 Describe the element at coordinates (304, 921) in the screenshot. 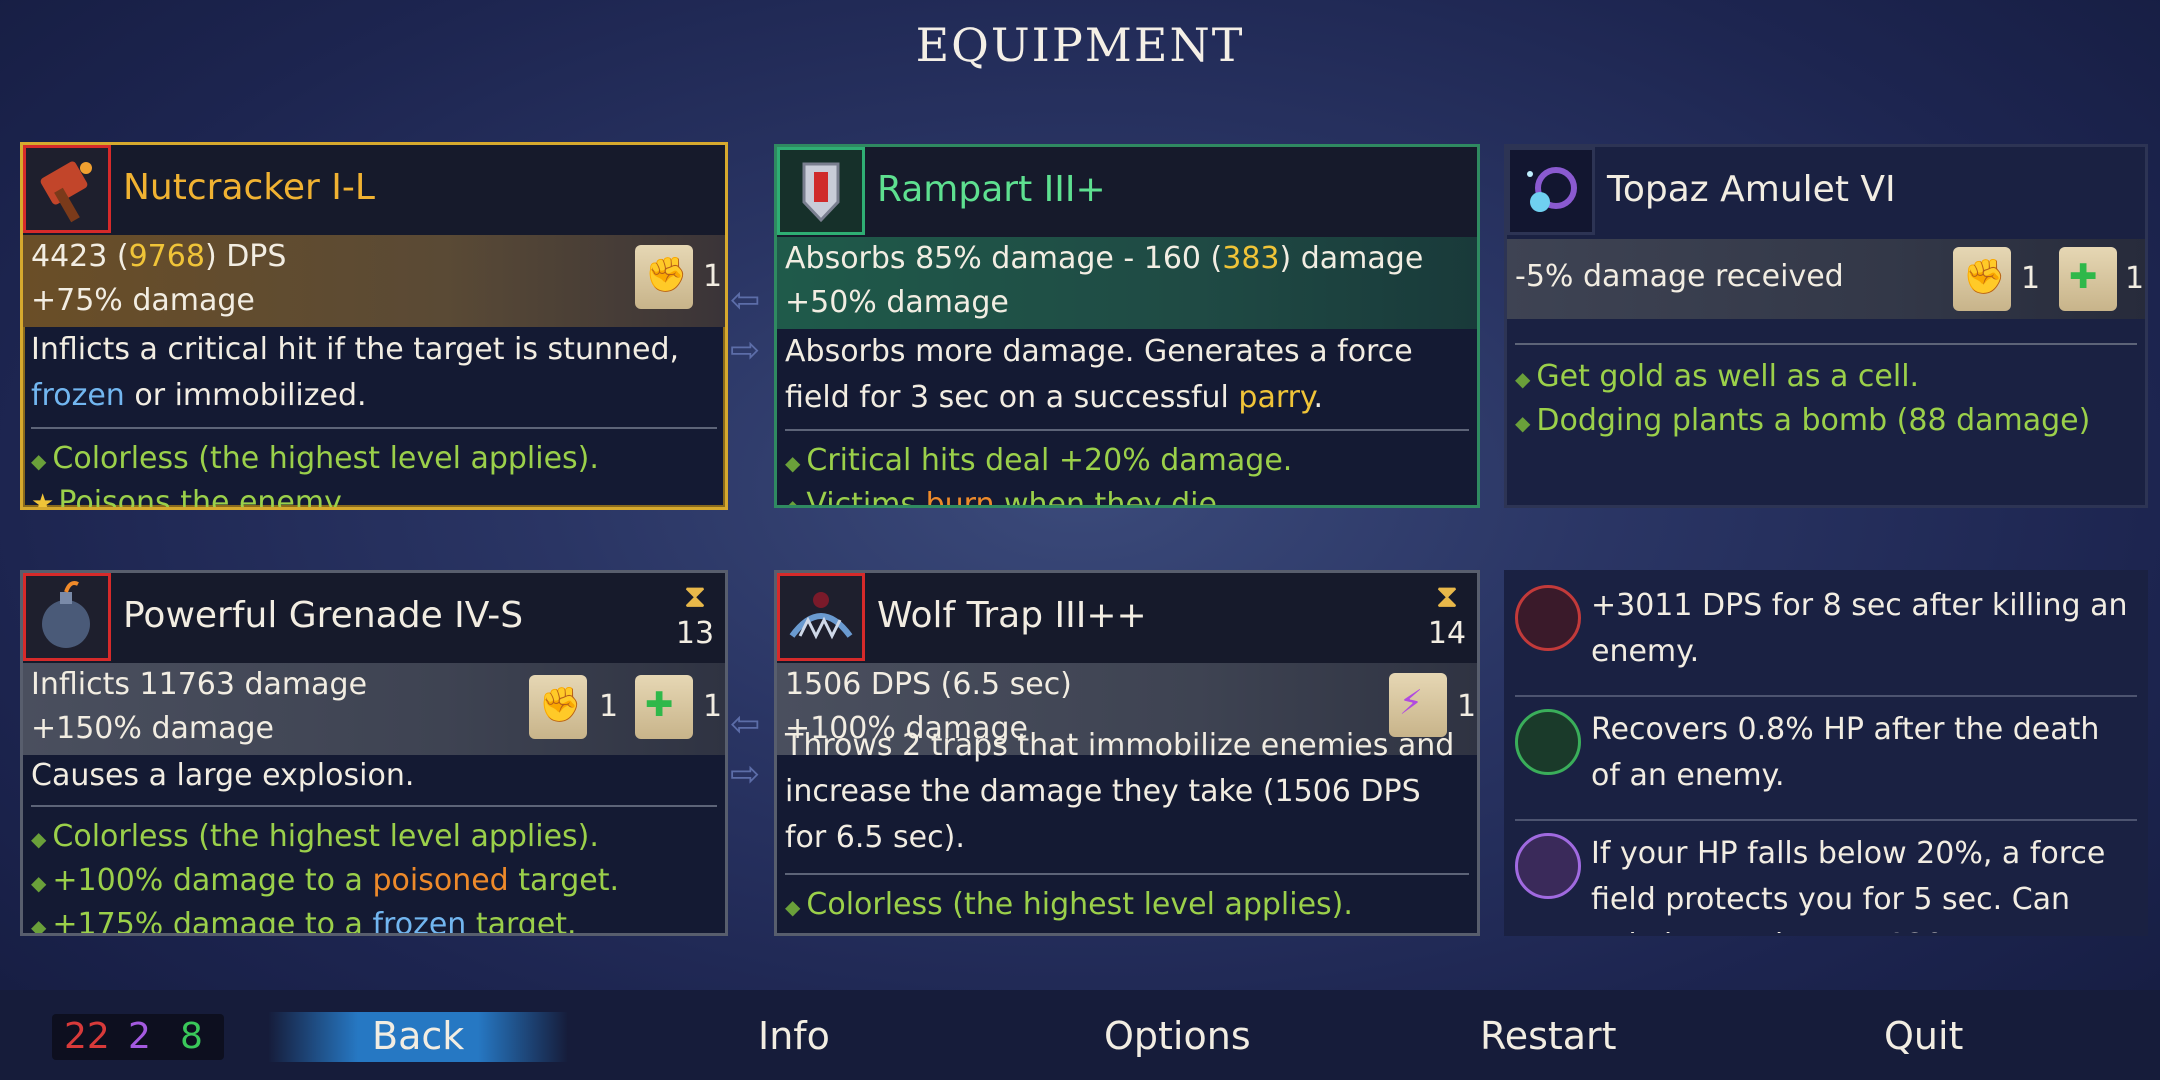

I see `affix-3: ◆ +175% damage to a frozen target.` at that location.